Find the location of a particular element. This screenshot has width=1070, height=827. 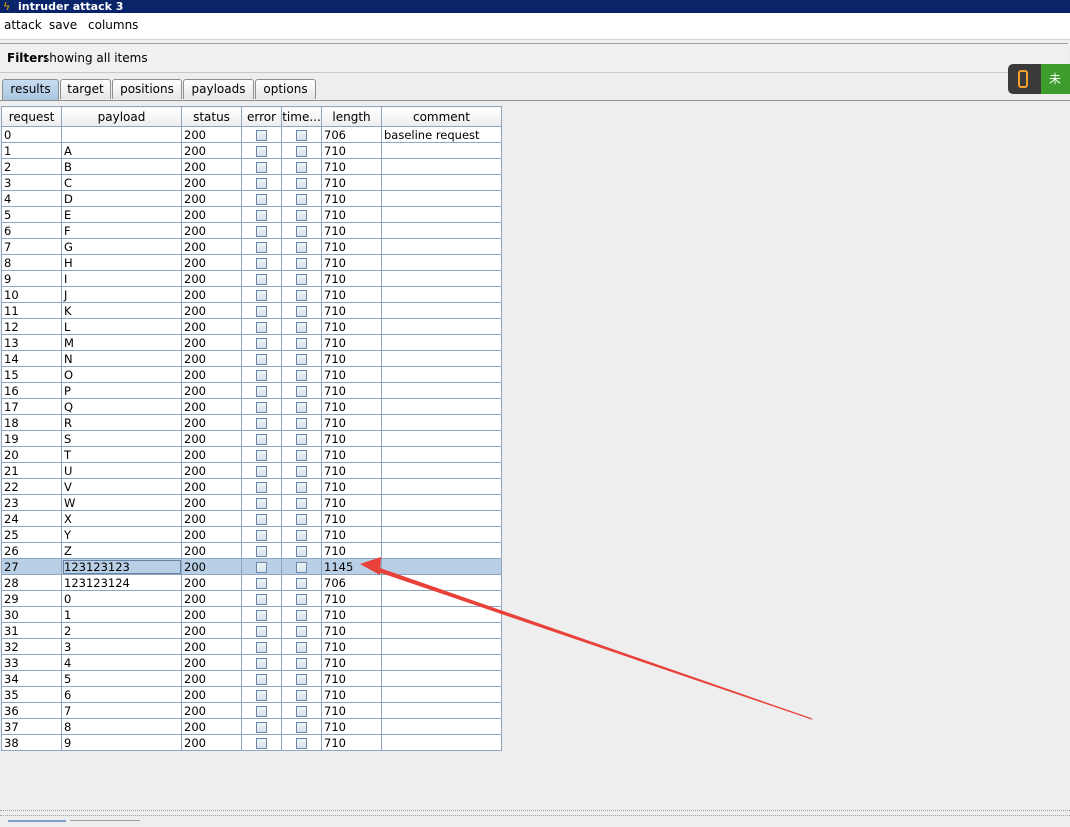

table-row: 26 Z 200 710 is located at coordinates (251, 550).